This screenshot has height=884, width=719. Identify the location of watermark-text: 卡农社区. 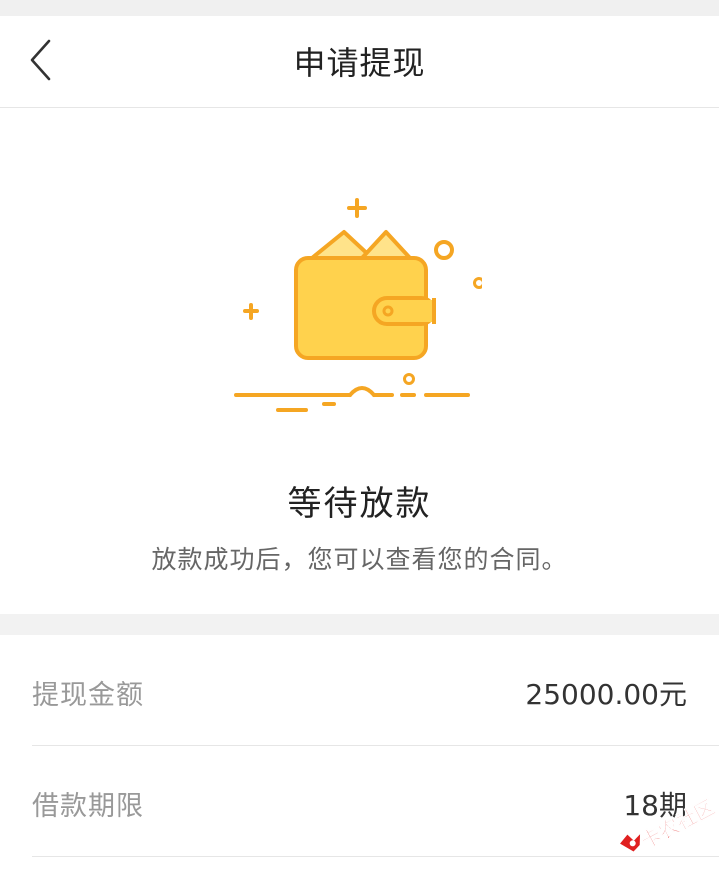
(676, 824).